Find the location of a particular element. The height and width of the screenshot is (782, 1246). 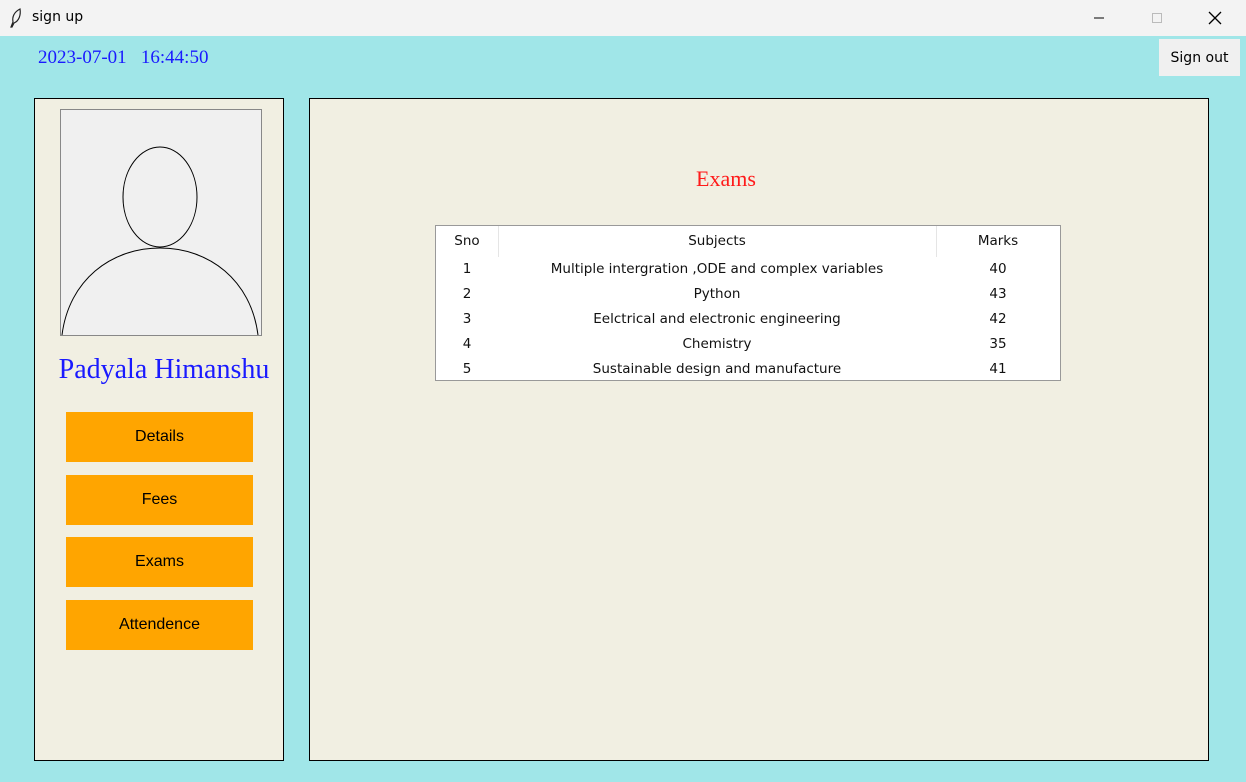

subject-cell: Python is located at coordinates (717, 294).